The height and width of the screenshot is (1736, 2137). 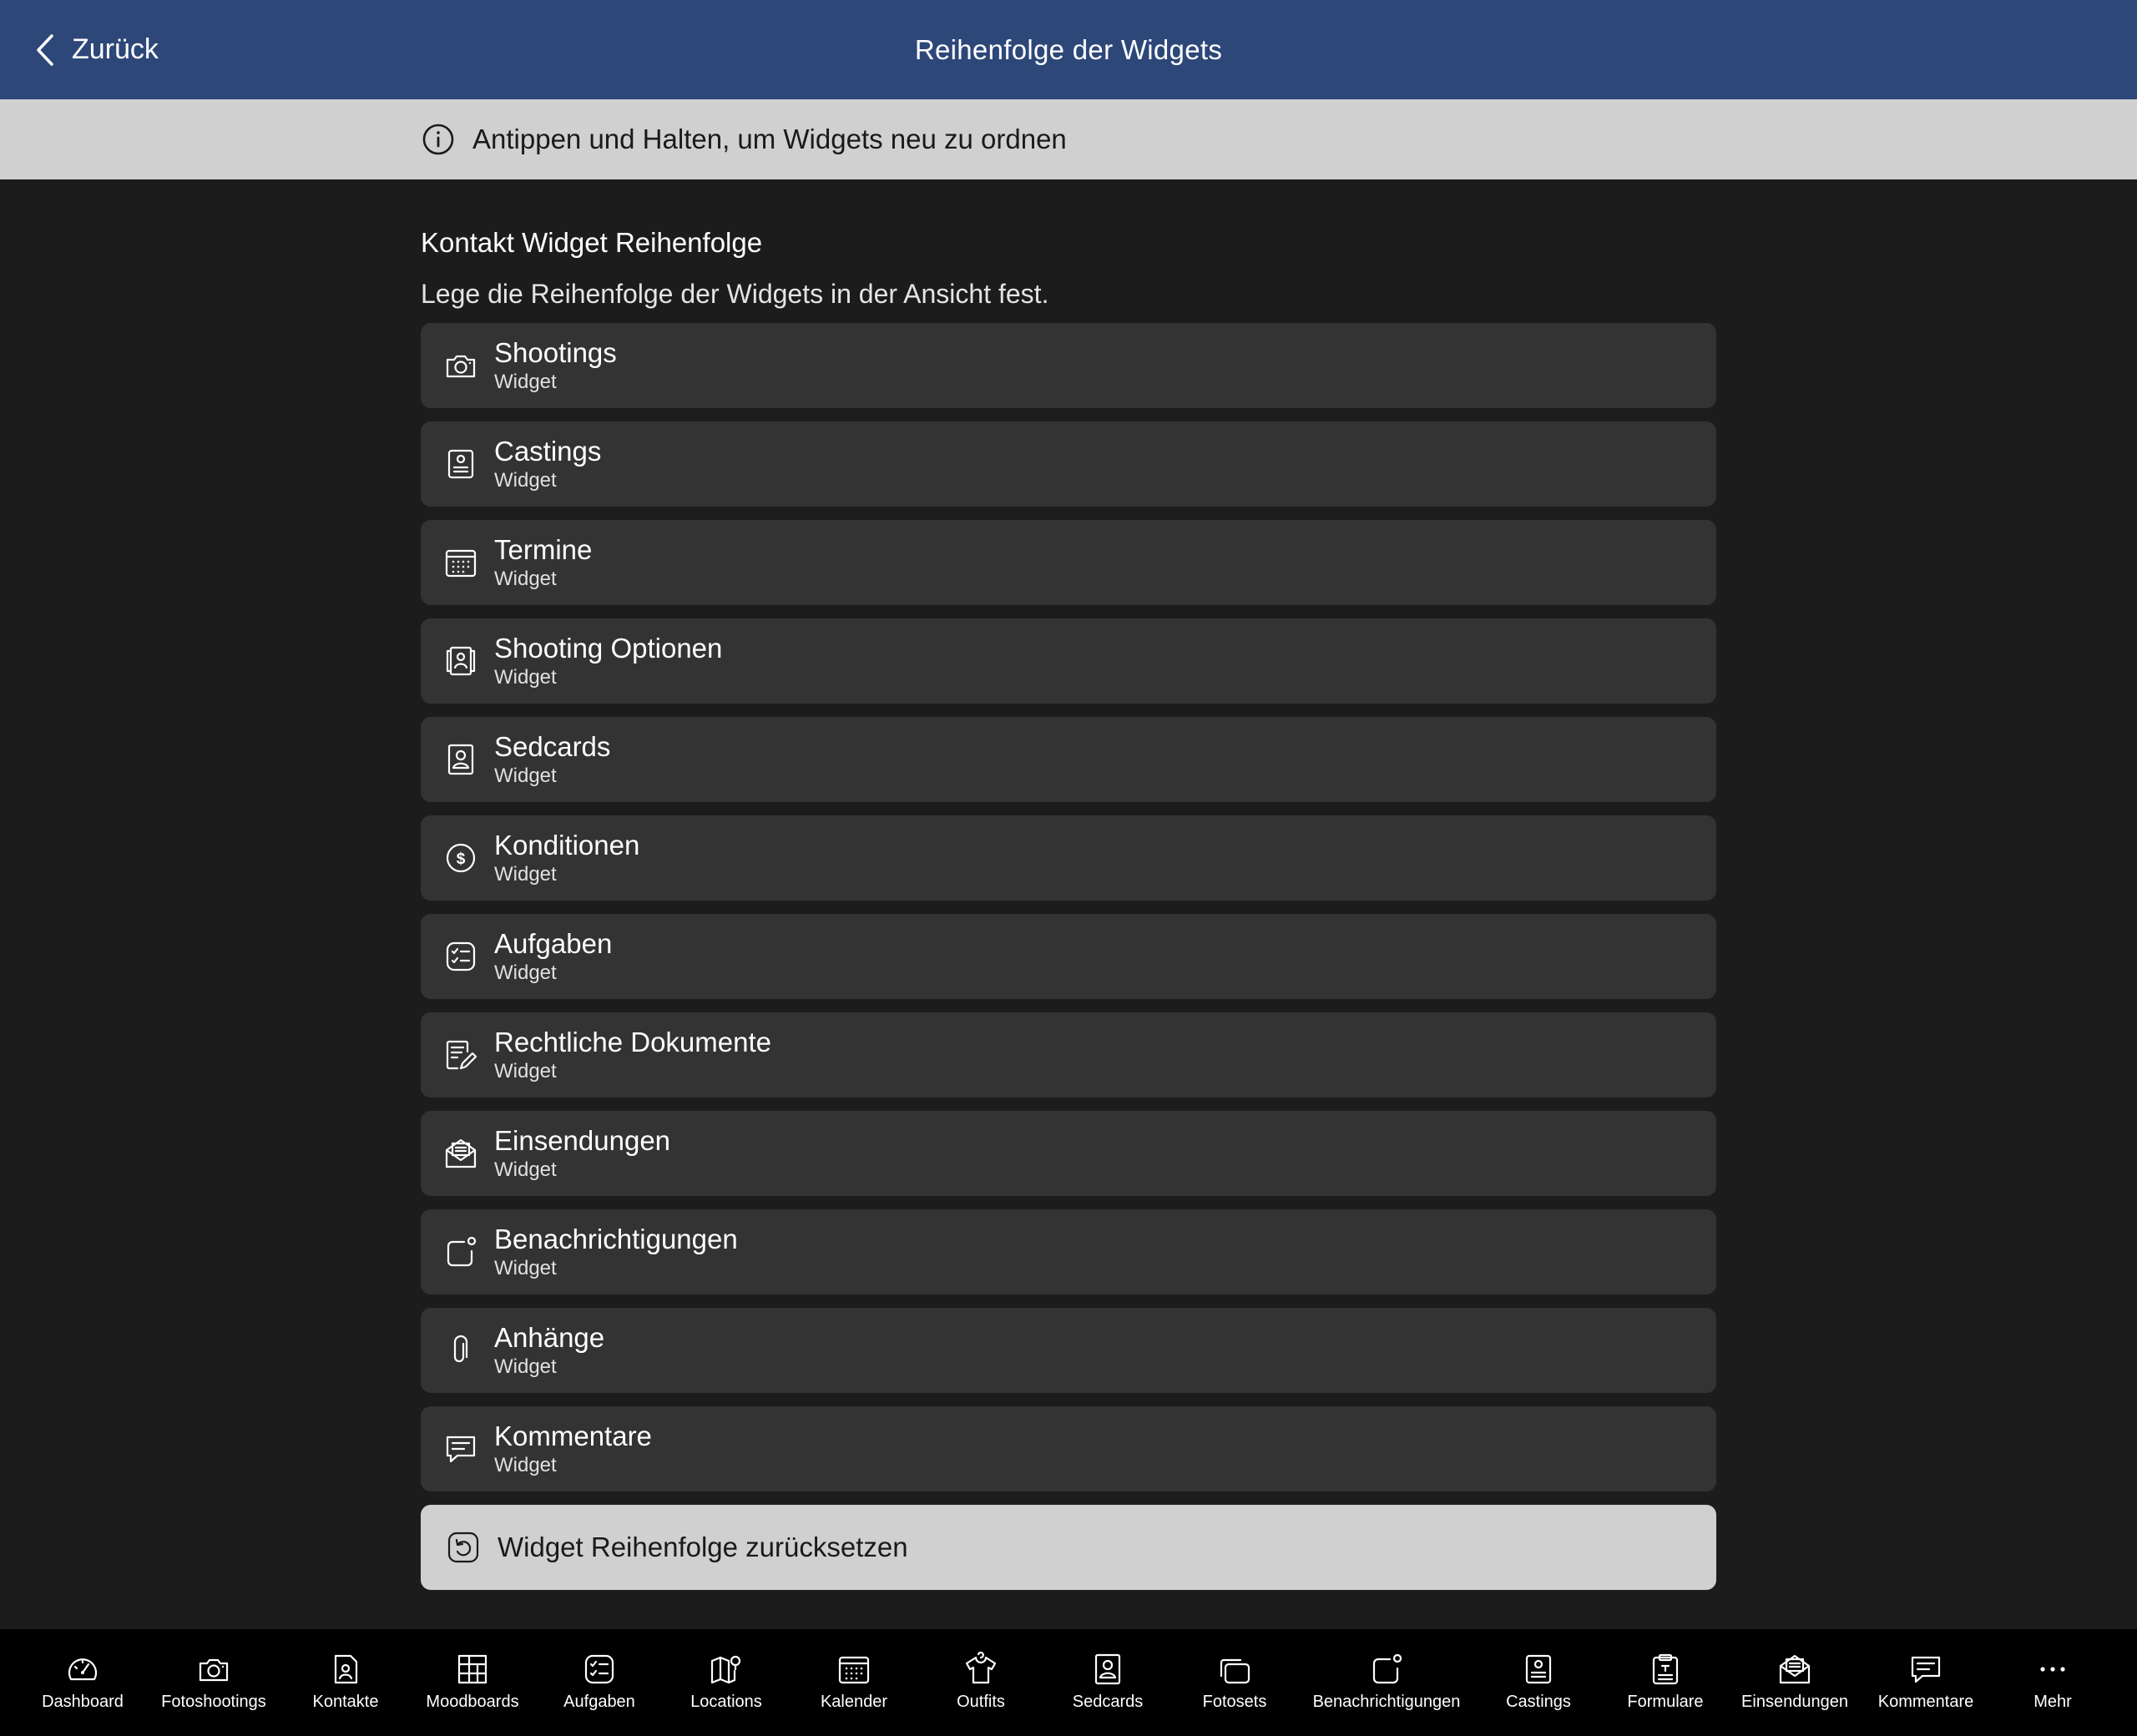 What do you see at coordinates (553, 943) in the screenshot?
I see `widget-title: Aufgaben` at bounding box center [553, 943].